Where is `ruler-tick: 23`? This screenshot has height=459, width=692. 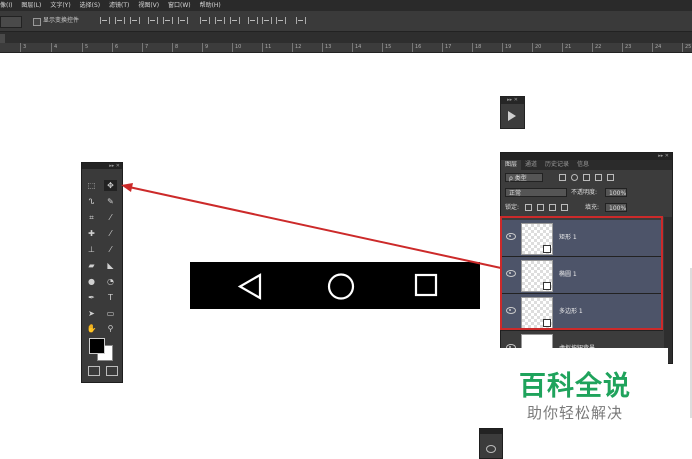
ruler-tick: 23 is located at coordinates (626, 47).